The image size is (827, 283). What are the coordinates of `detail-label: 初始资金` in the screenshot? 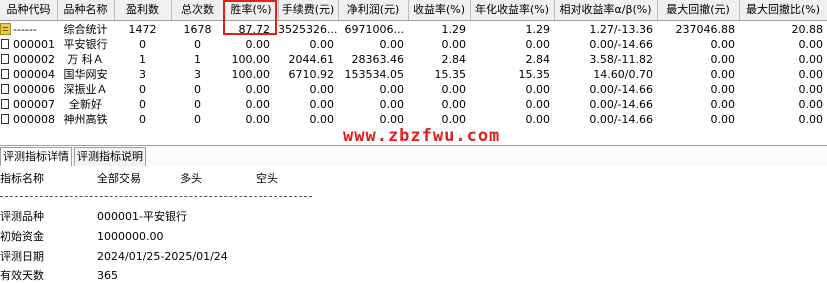 It's located at (22, 236).